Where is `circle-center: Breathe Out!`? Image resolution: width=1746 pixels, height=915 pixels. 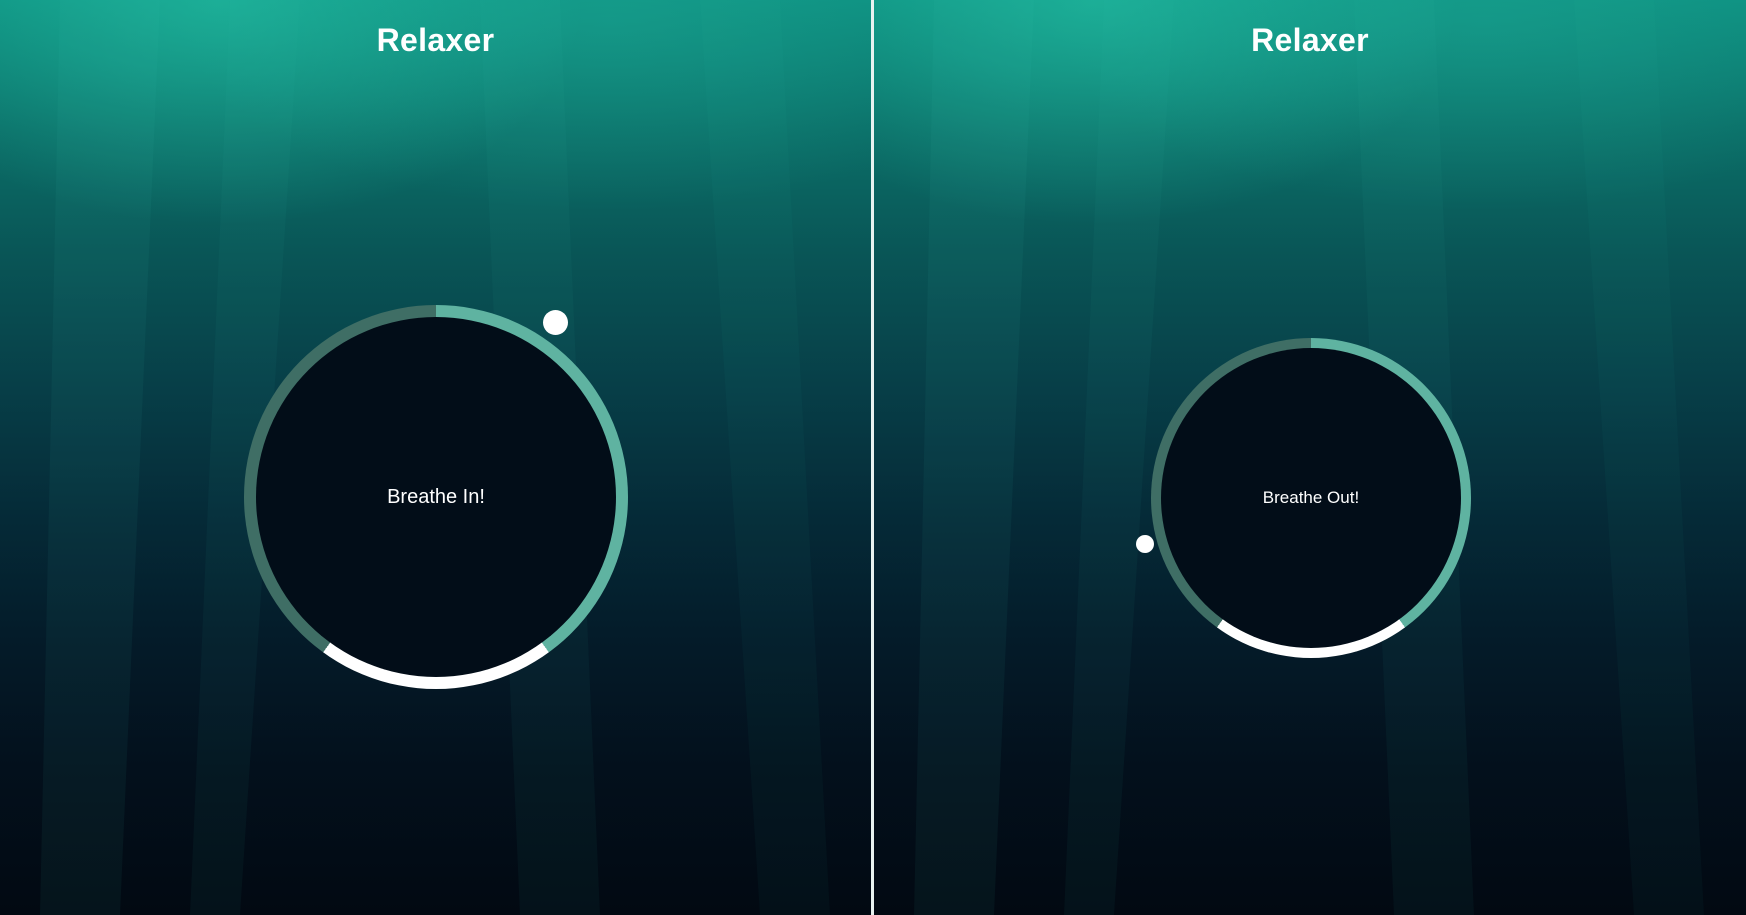 circle-center: Breathe Out! is located at coordinates (1311, 498).